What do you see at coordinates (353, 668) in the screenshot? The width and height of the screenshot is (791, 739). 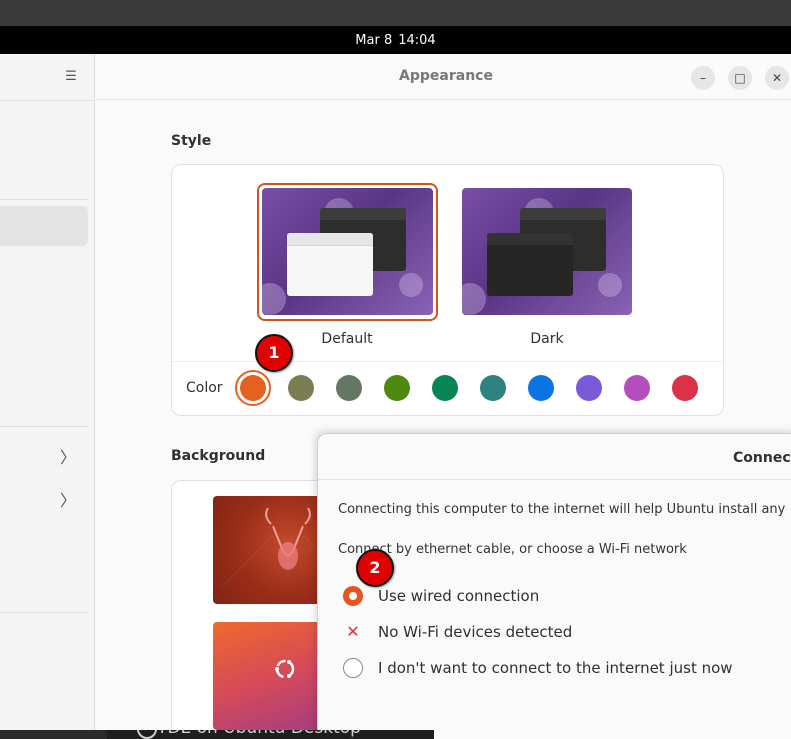 I see `radio-unselected-icon` at bounding box center [353, 668].